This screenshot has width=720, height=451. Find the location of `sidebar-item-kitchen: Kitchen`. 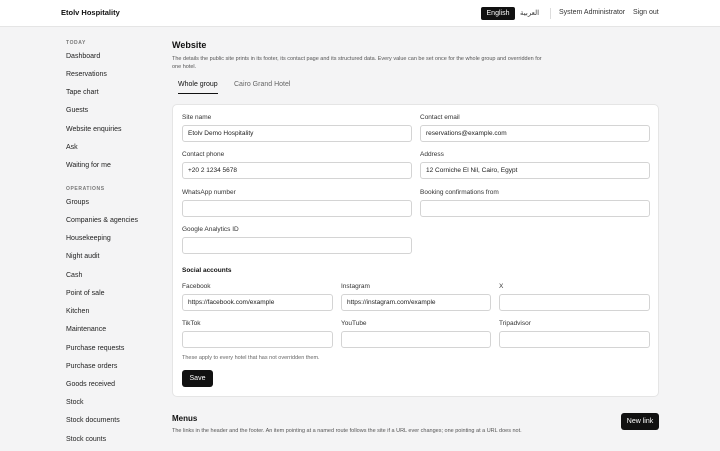

sidebar-item-kitchen: Kitchen is located at coordinates (77, 311).